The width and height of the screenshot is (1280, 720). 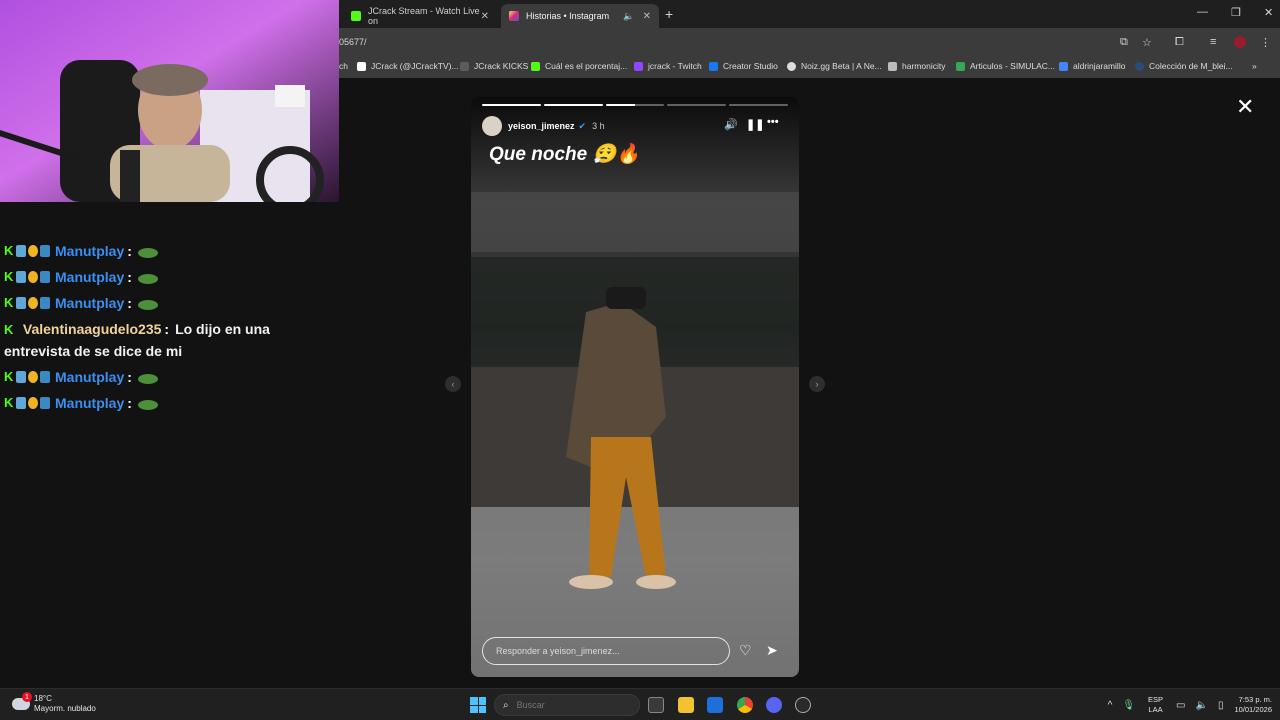 What do you see at coordinates (1202, 12) in the screenshot?
I see `minimize-button: —` at bounding box center [1202, 12].